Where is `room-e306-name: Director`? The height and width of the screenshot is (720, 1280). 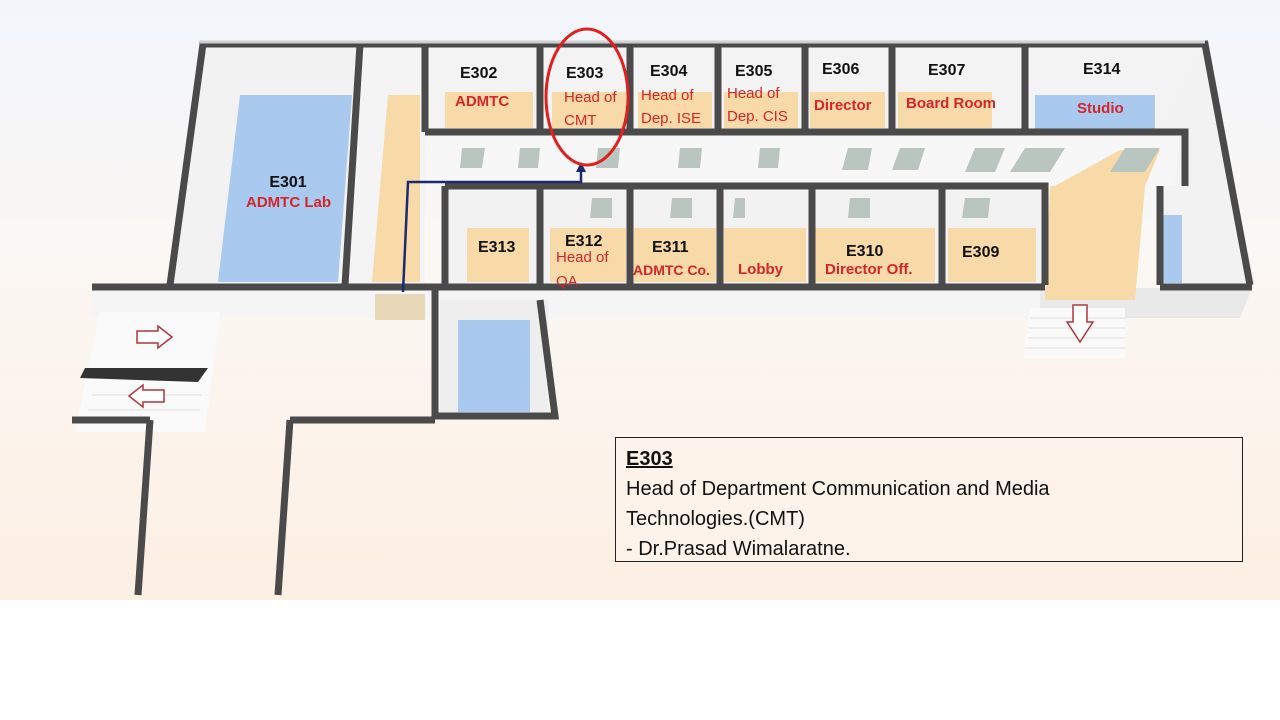
room-e306-name: Director is located at coordinates (843, 105).